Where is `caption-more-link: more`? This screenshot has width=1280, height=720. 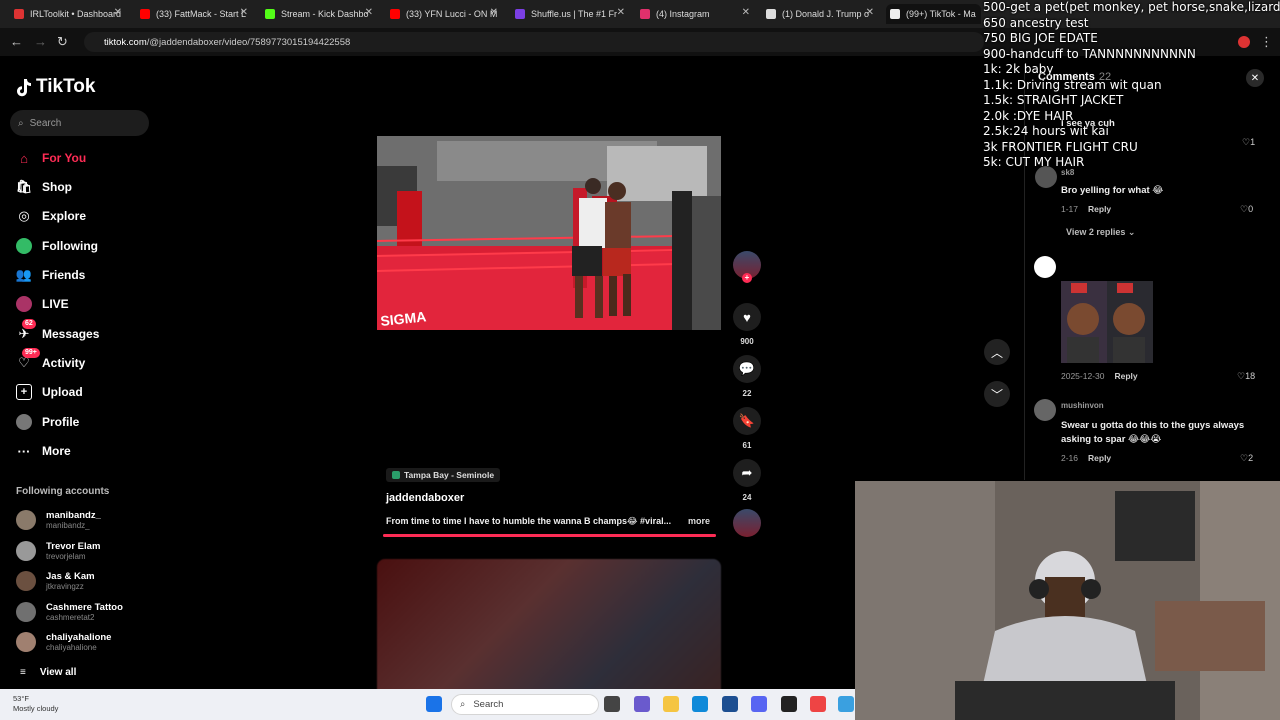 caption-more-link: more is located at coordinates (699, 521).